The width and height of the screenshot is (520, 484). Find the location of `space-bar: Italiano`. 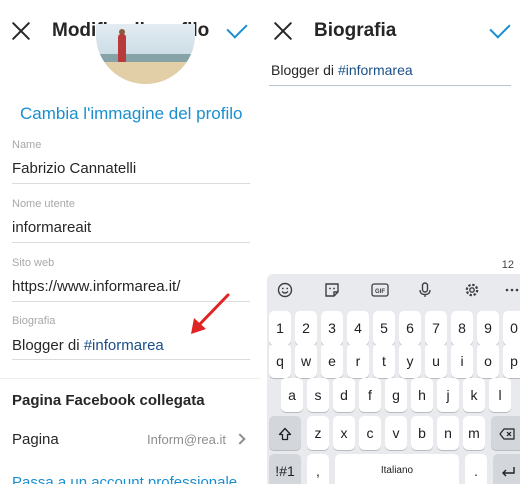

space-bar: Italiano is located at coordinates (397, 469).